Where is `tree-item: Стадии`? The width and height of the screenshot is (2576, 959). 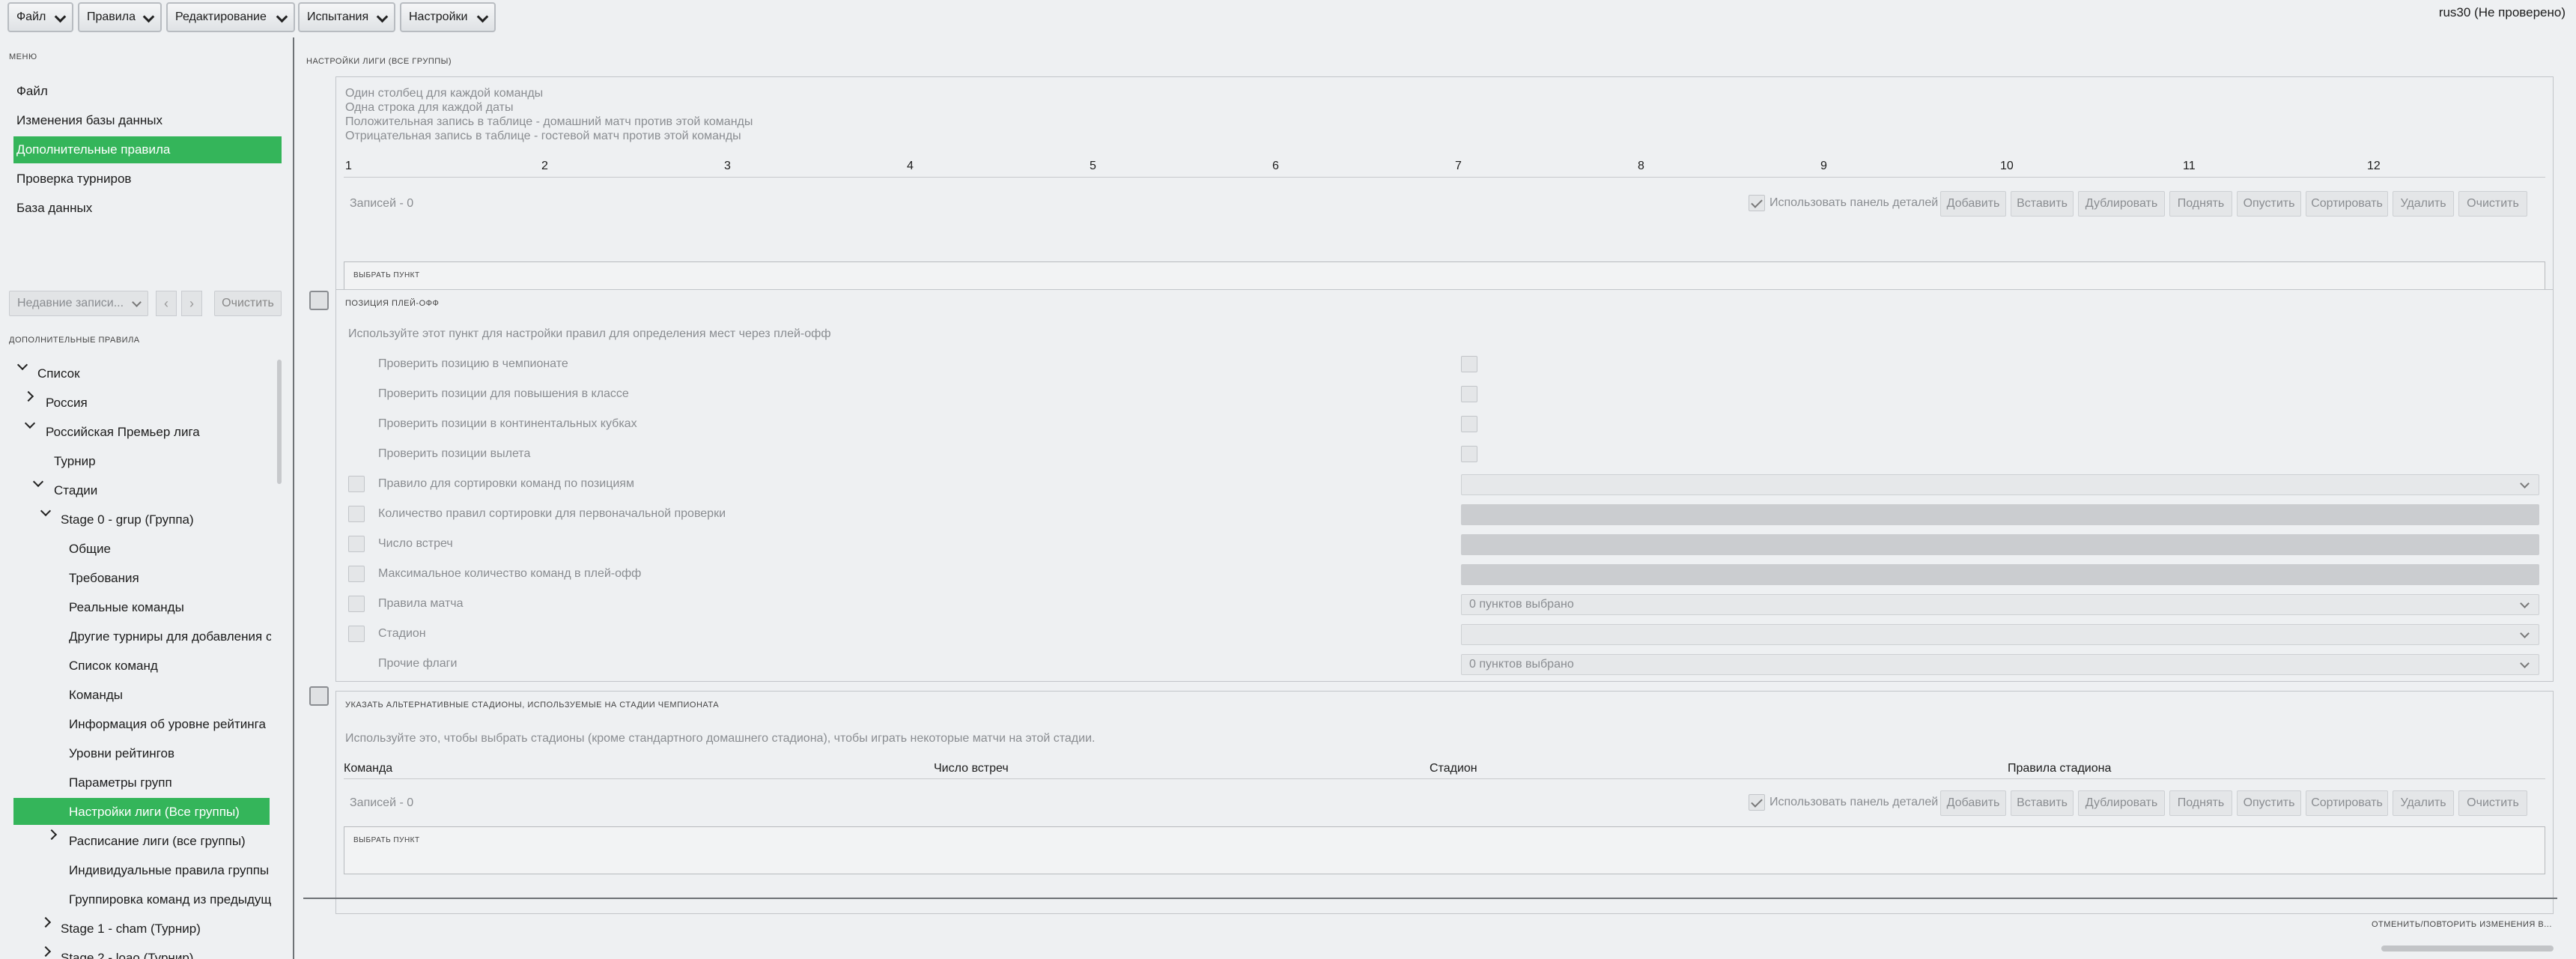 tree-item: Стадии is located at coordinates (75, 490).